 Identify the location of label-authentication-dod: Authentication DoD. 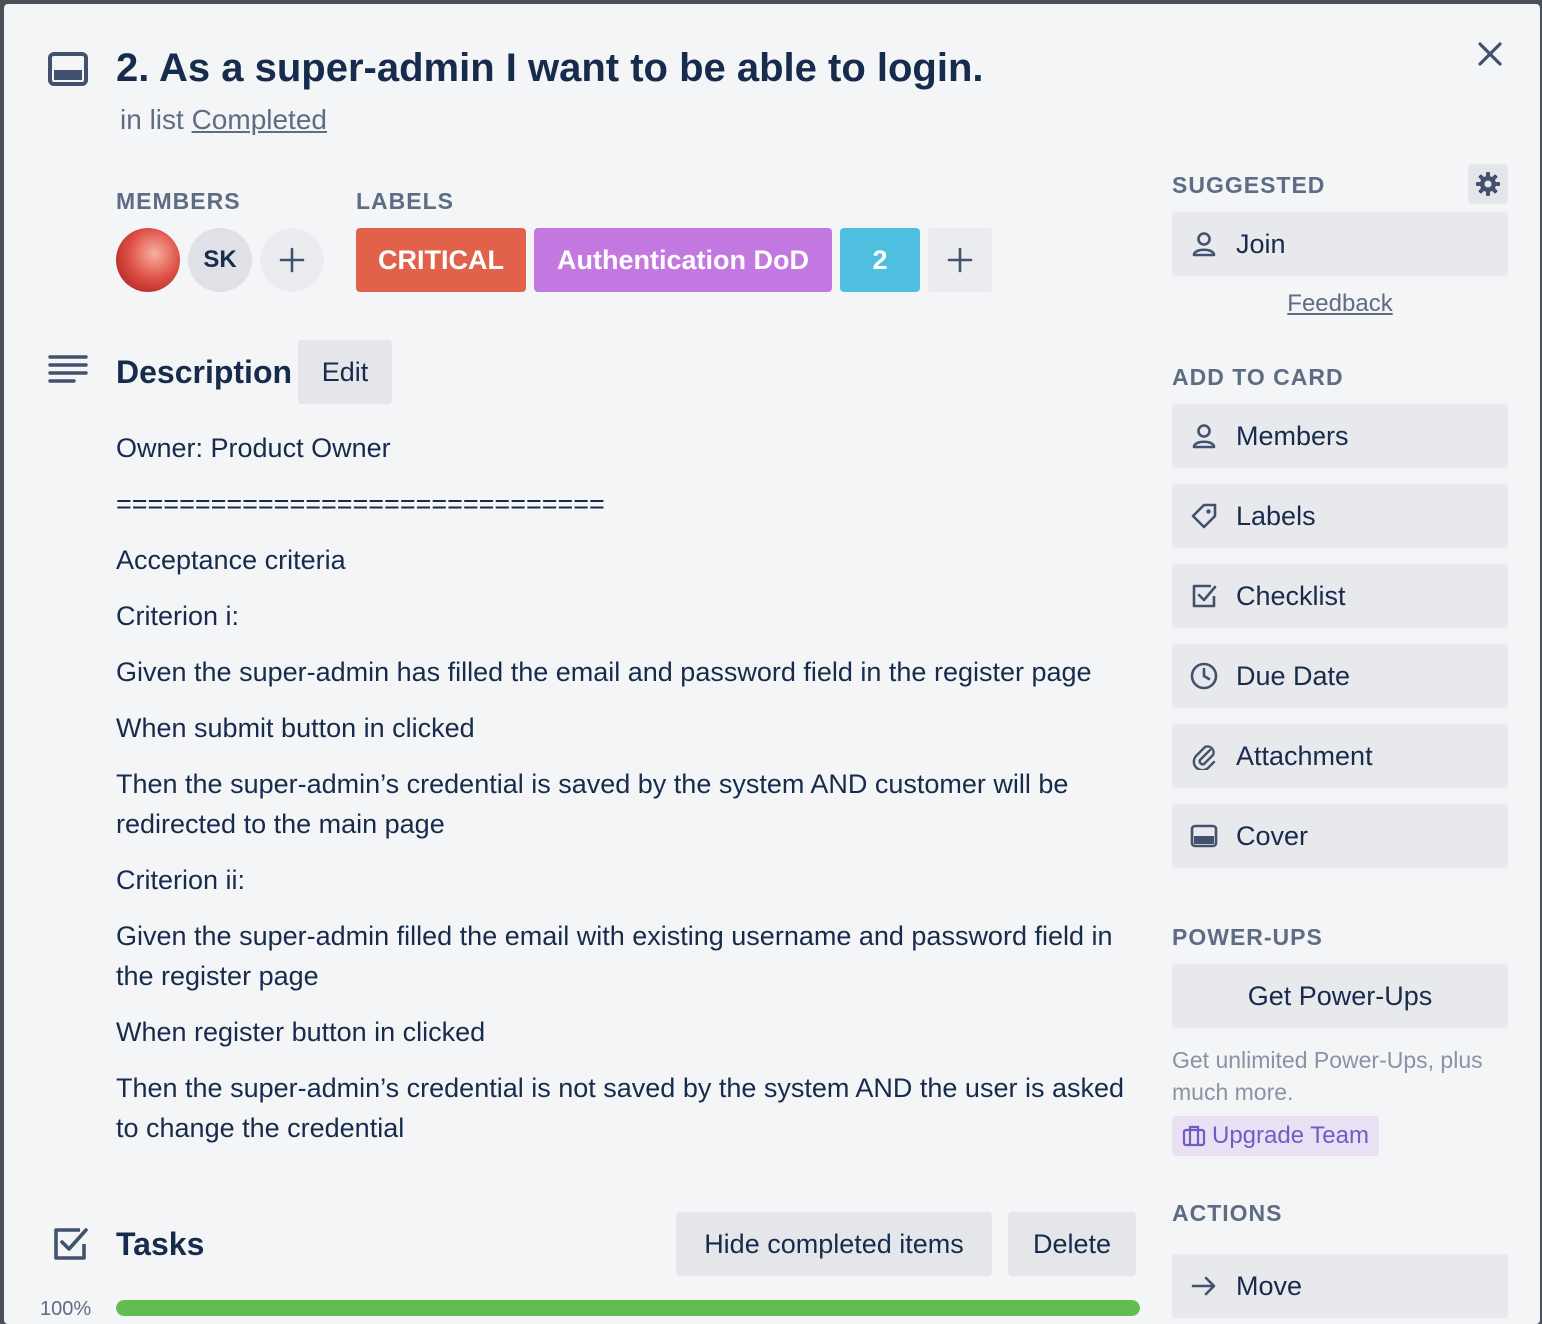
(683, 260).